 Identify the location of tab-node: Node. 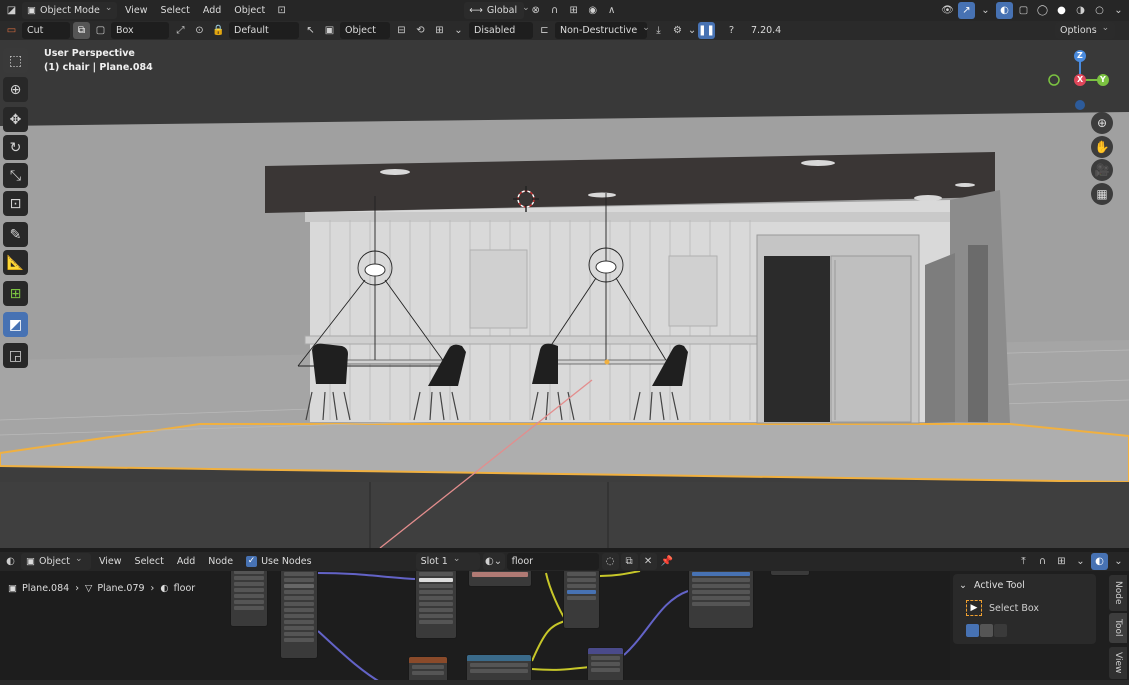
(1118, 593).